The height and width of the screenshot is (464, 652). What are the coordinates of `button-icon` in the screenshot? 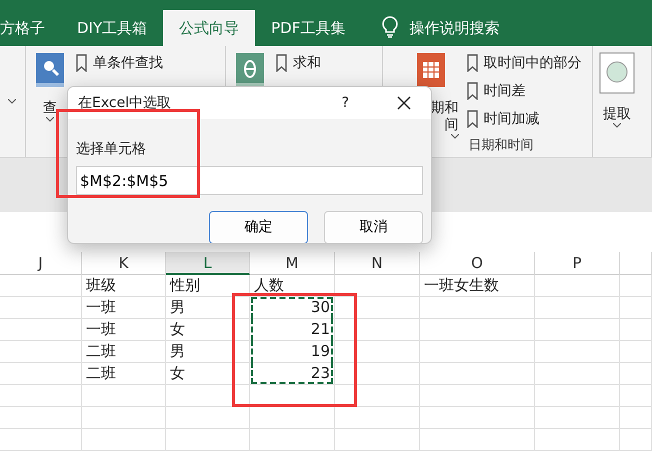 It's located at (617, 73).